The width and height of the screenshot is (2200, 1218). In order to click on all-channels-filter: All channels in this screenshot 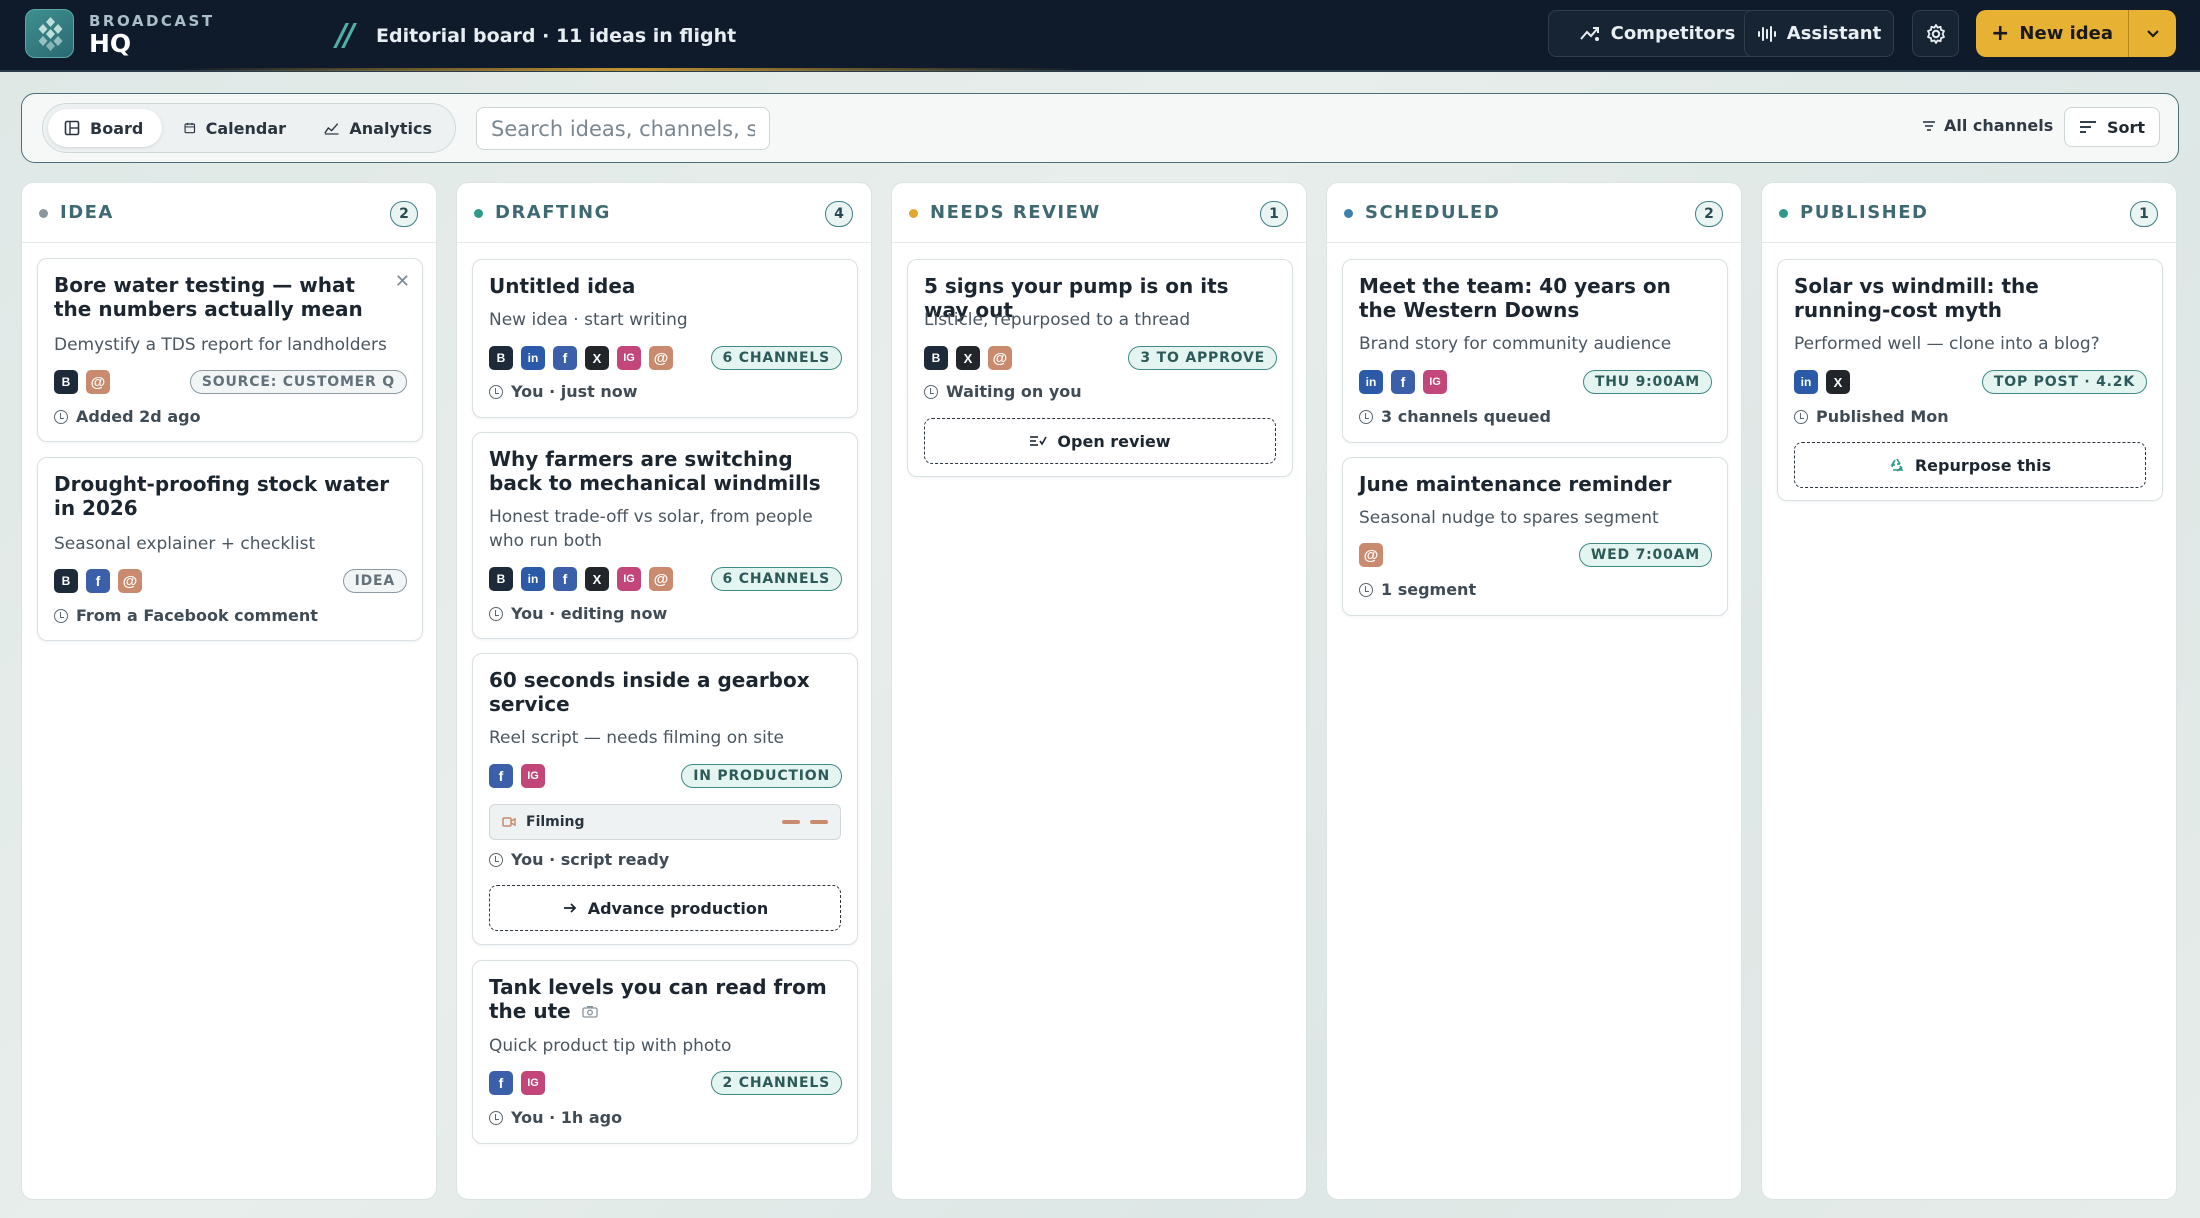, I will do `click(1987, 125)`.